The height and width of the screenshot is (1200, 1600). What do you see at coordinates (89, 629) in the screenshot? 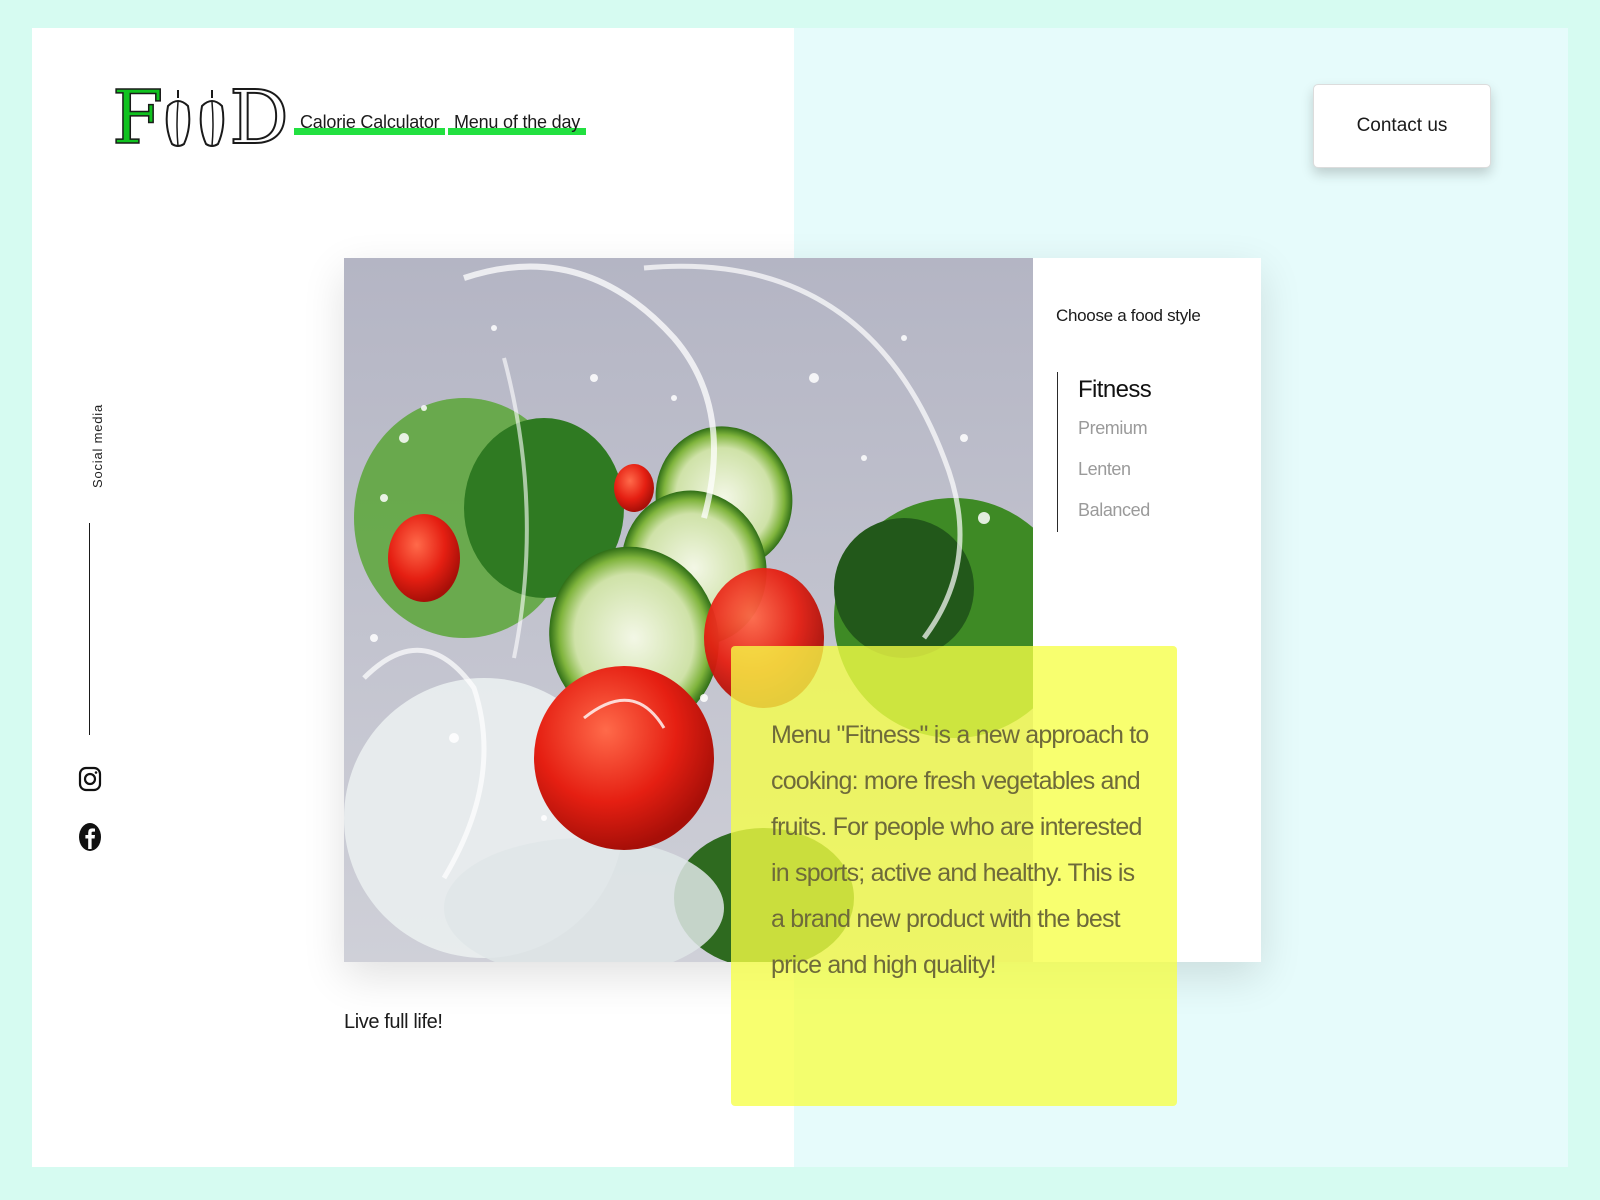
I see `social-divider-line` at bounding box center [89, 629].